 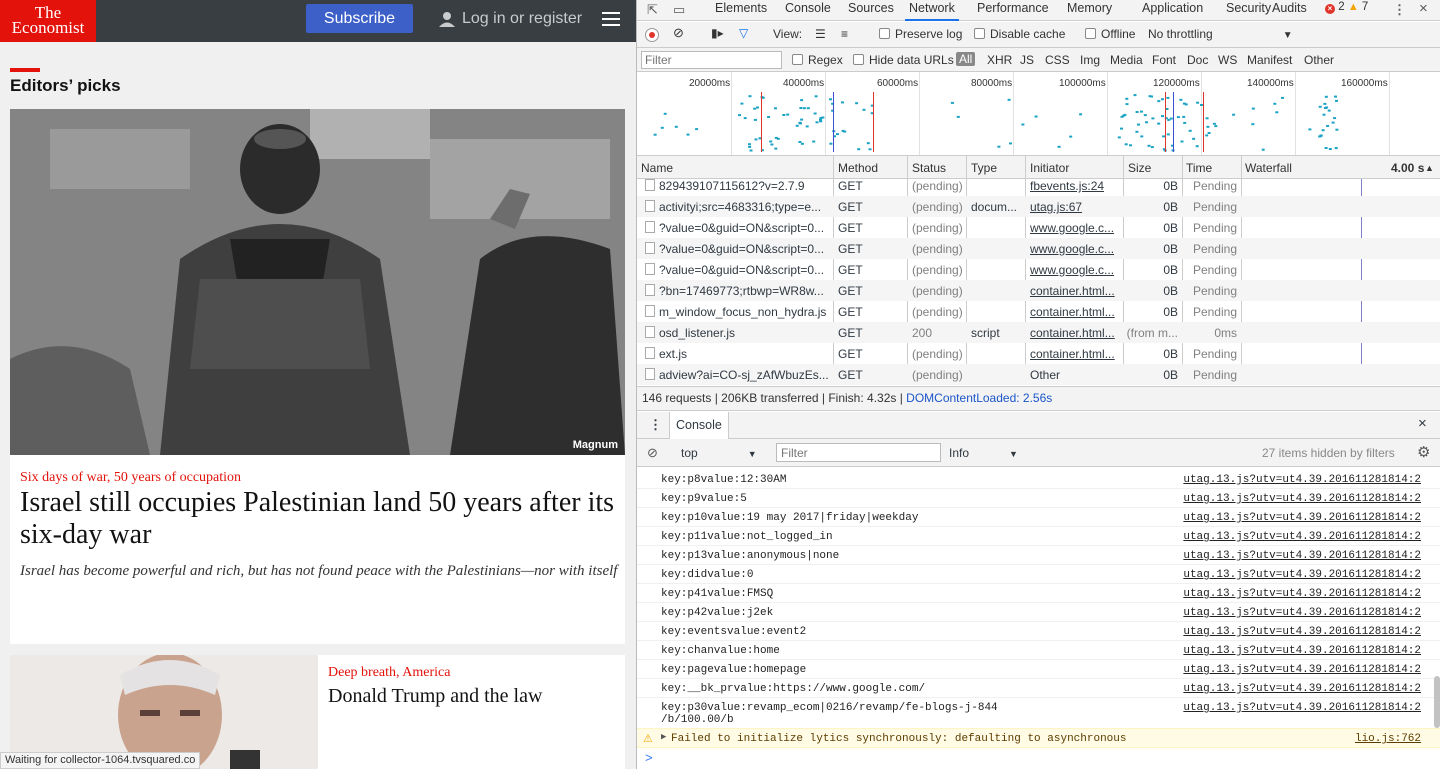 I want to click on filter-icon: ▽, so click(x=743, y=33).